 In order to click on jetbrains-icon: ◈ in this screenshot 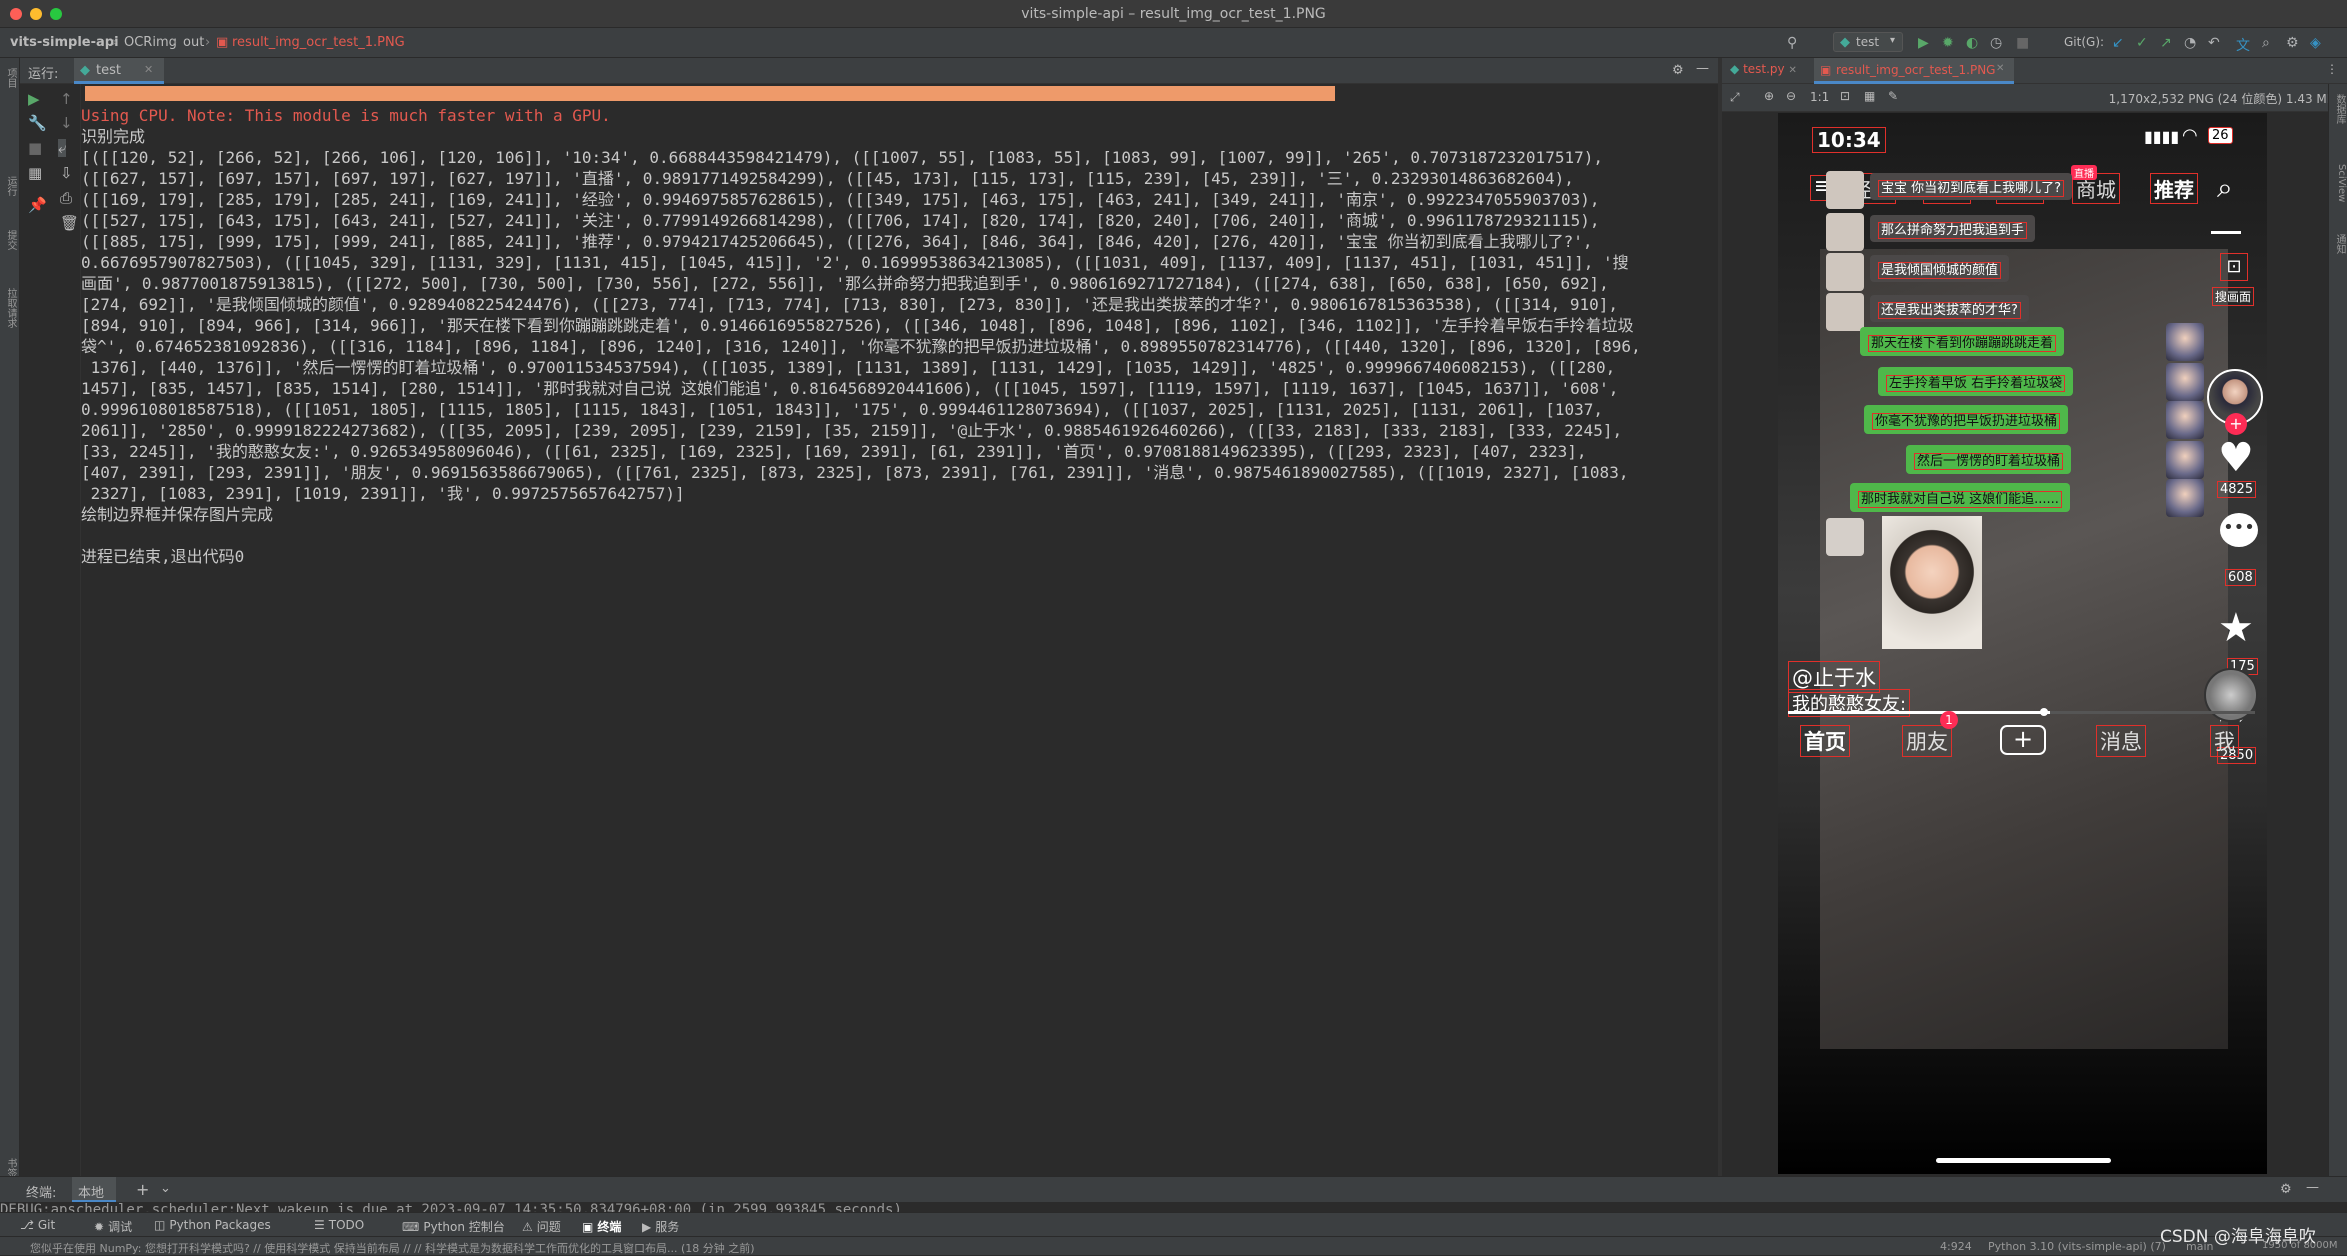, I will do `click(2315, 43)`.